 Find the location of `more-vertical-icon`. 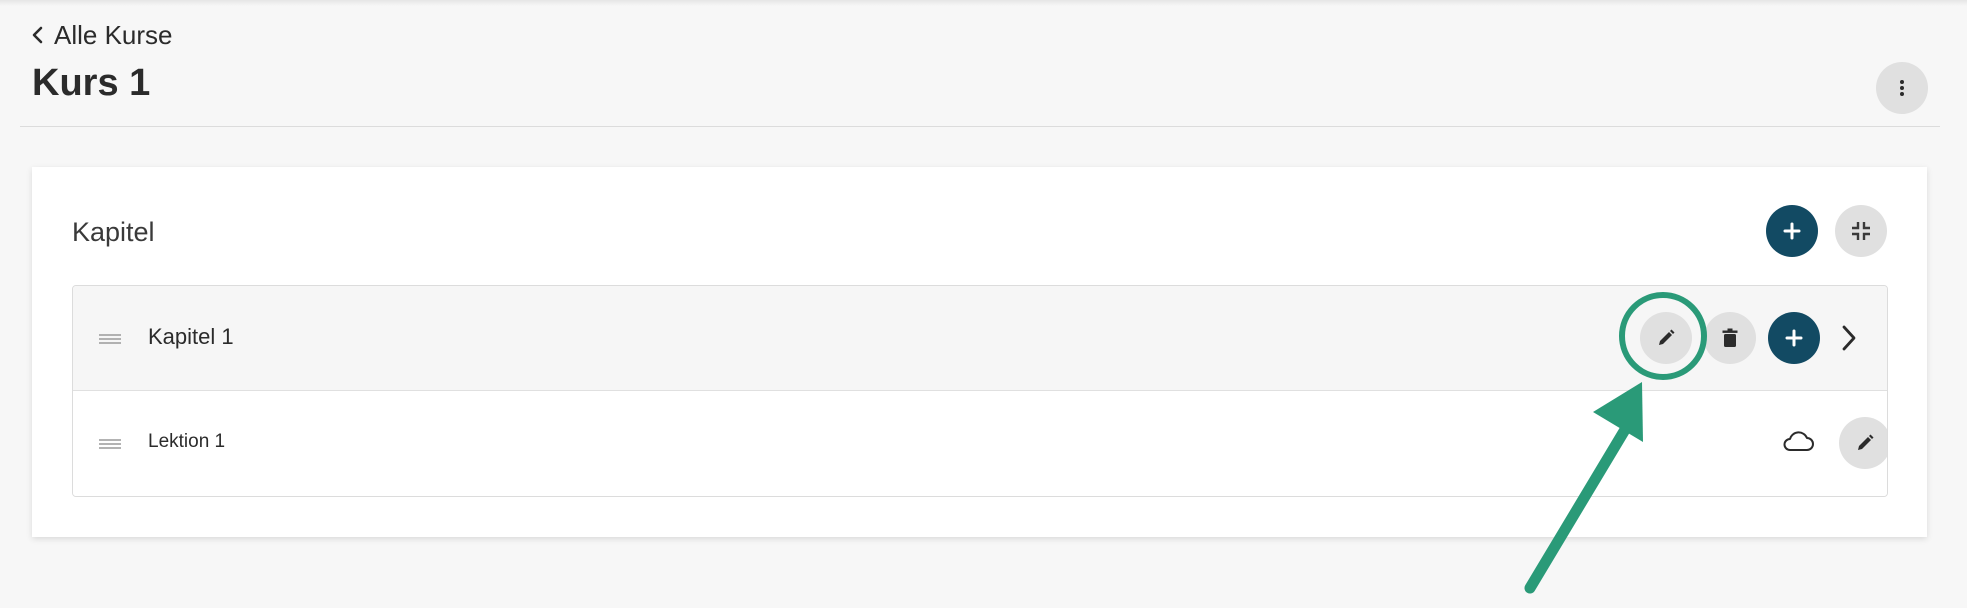

more-vertical-icon is located at coordinates (1902, 88).